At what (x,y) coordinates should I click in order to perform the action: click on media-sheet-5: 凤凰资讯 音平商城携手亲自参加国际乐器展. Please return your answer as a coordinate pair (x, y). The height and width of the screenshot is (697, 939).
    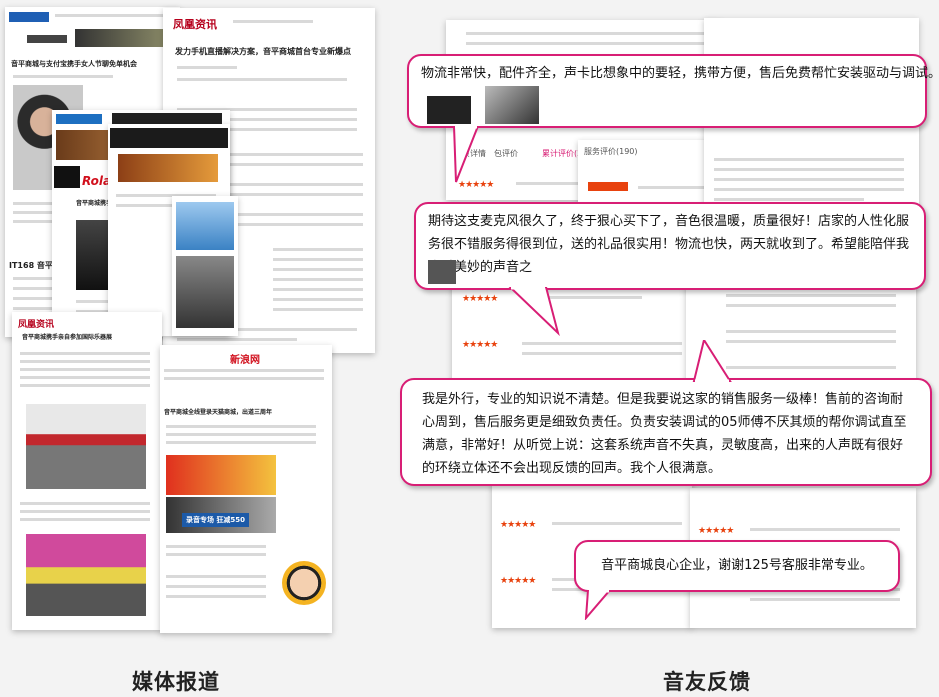
    Looking at the image, I should click on (87, 471).